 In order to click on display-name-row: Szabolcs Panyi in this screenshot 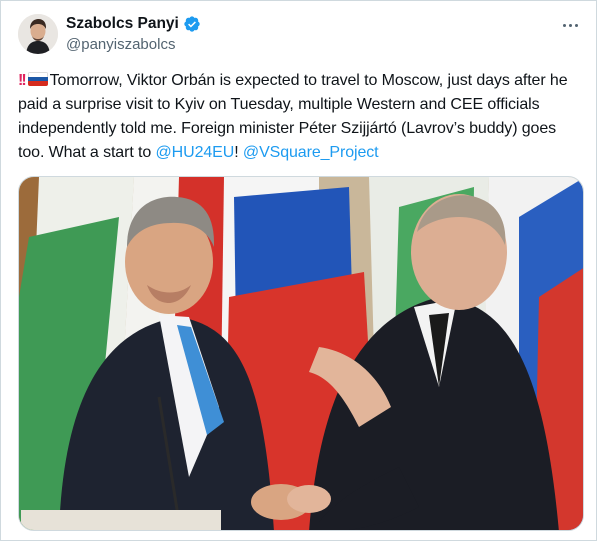, I will do `click(133, 24)`.